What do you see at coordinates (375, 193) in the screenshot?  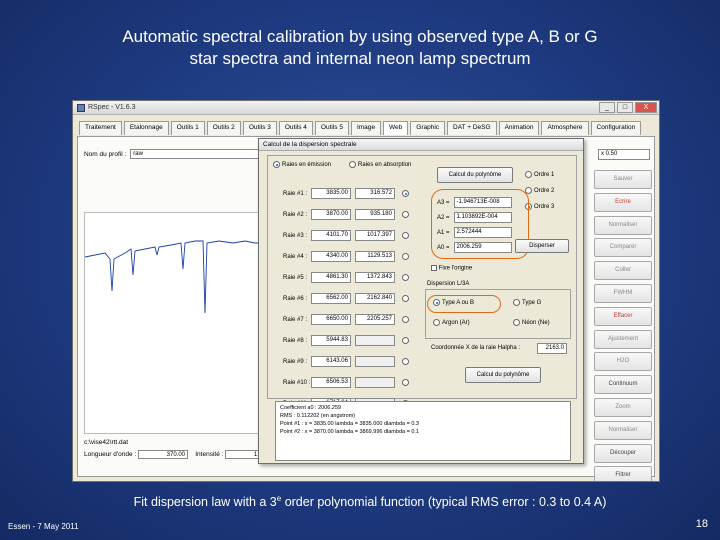 I see `raie-wave-input: 316.572` at bounding box center [375, 193].